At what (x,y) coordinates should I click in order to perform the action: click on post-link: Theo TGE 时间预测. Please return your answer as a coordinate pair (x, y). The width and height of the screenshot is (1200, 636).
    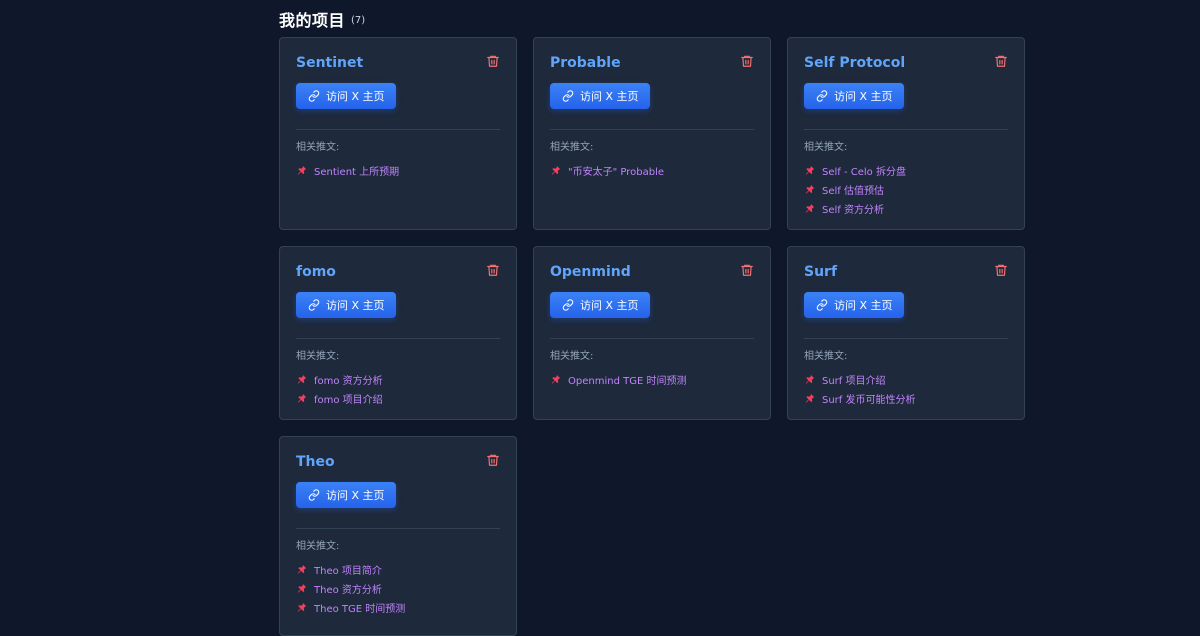
    Looking at the image, I should click on (398, 607).